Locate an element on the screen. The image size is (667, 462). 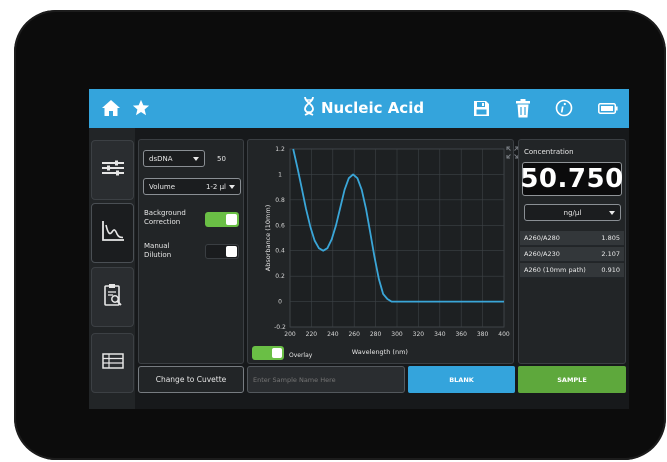
chart-icon is located at coordinates (113, 233).